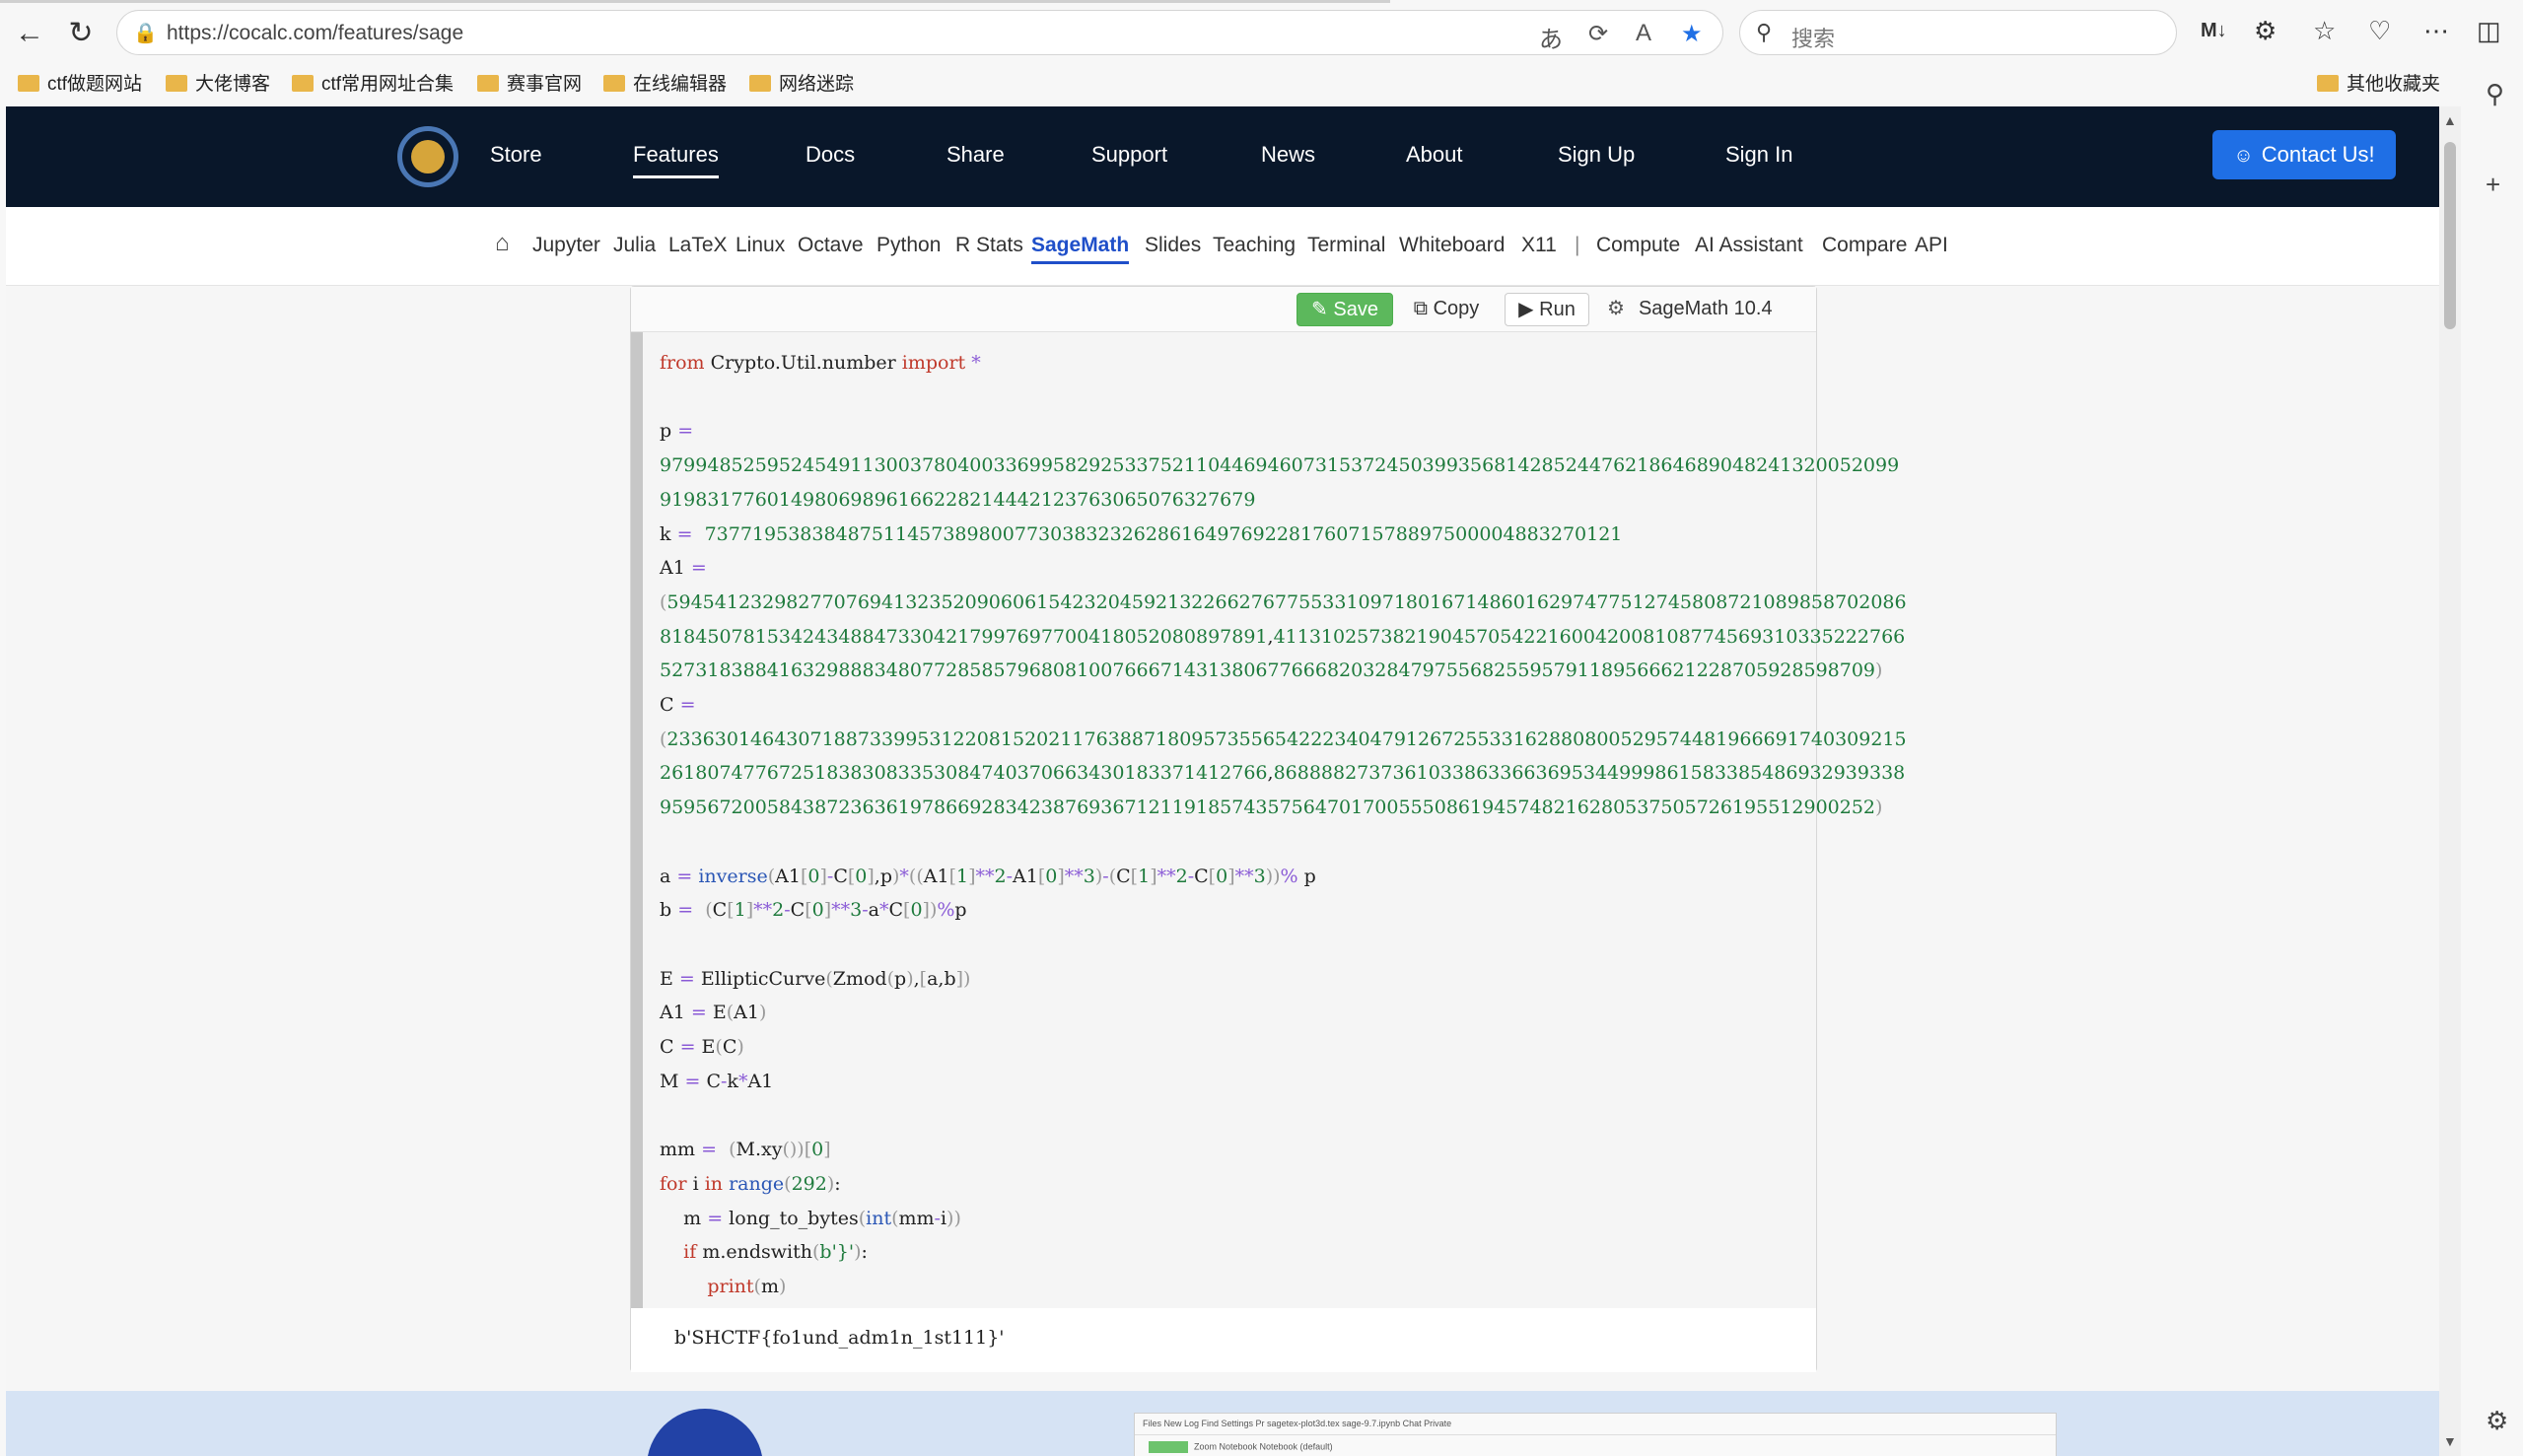  What do you see at coordinates (1223, 1340) in the screenshot?
I see `cell-output: b'SHCTF{fo1und_adm1n_1st111}'` at bounding box center [1223, 1340].